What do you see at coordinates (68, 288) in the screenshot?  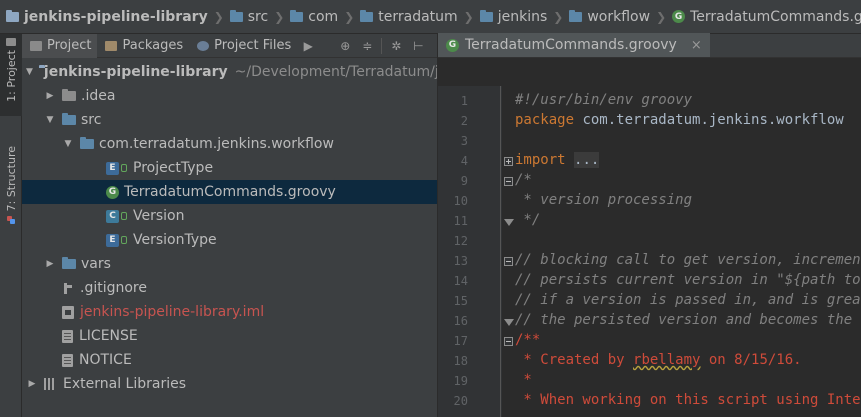 I see `git-file-icon` at bounding box center [68, 288].